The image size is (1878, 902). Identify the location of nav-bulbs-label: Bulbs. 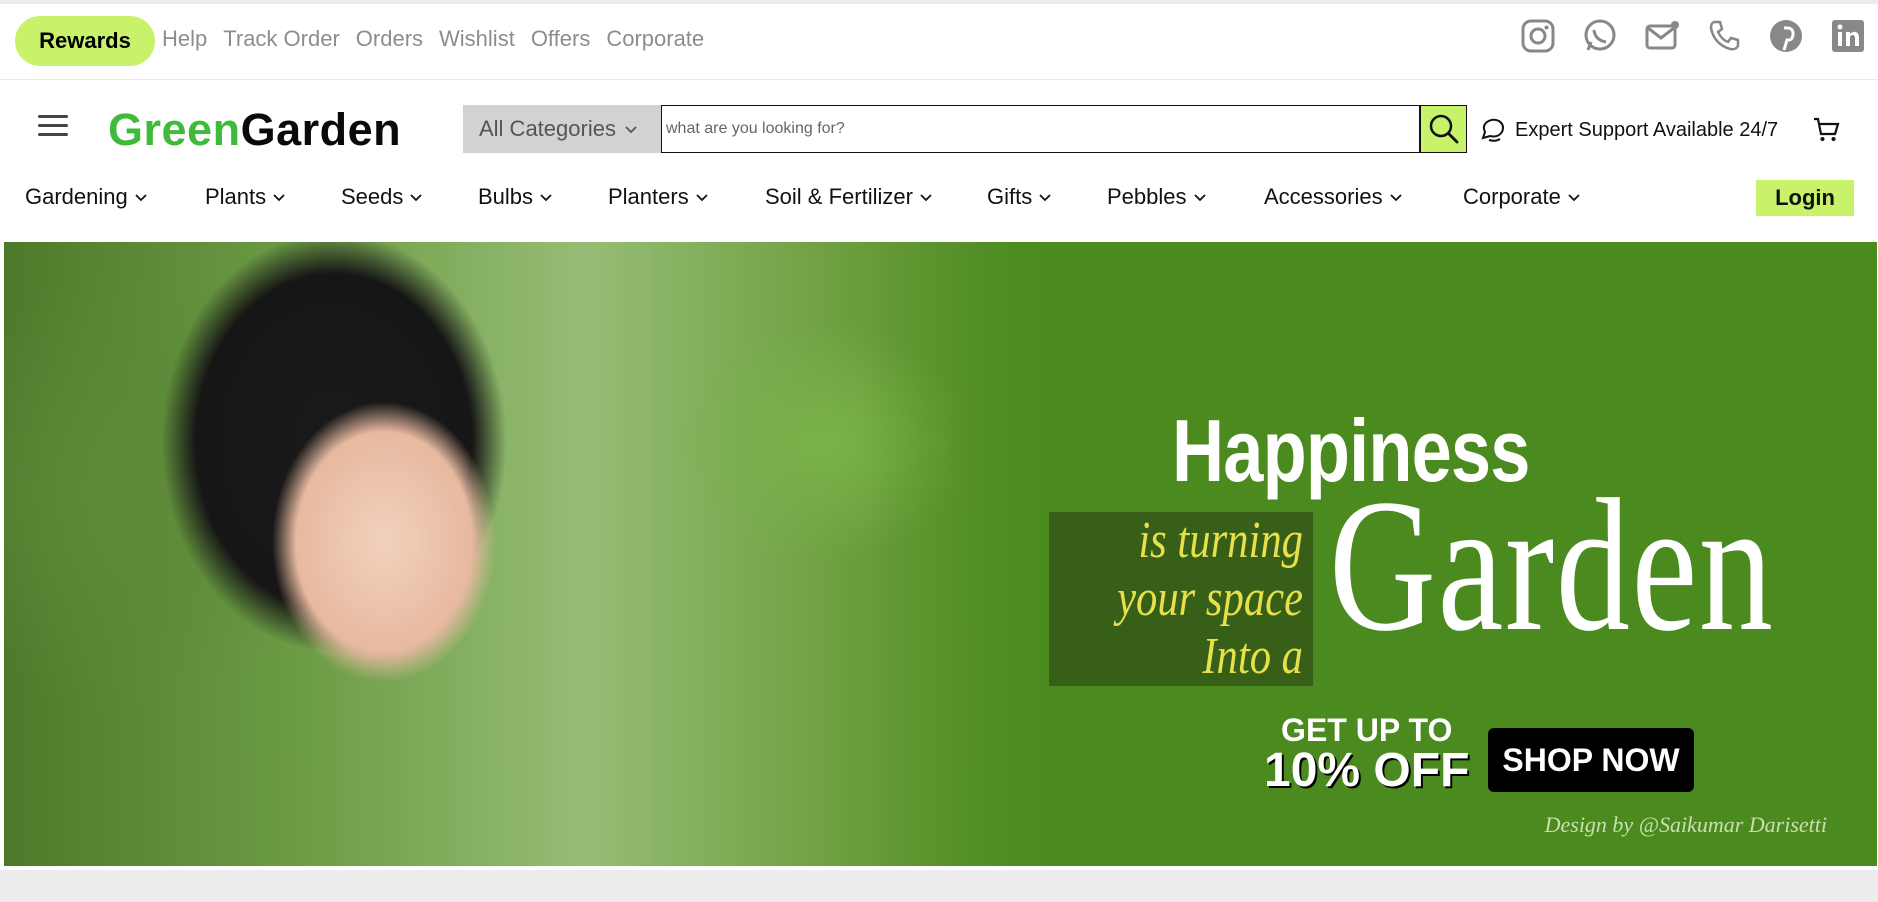
(506, 196).